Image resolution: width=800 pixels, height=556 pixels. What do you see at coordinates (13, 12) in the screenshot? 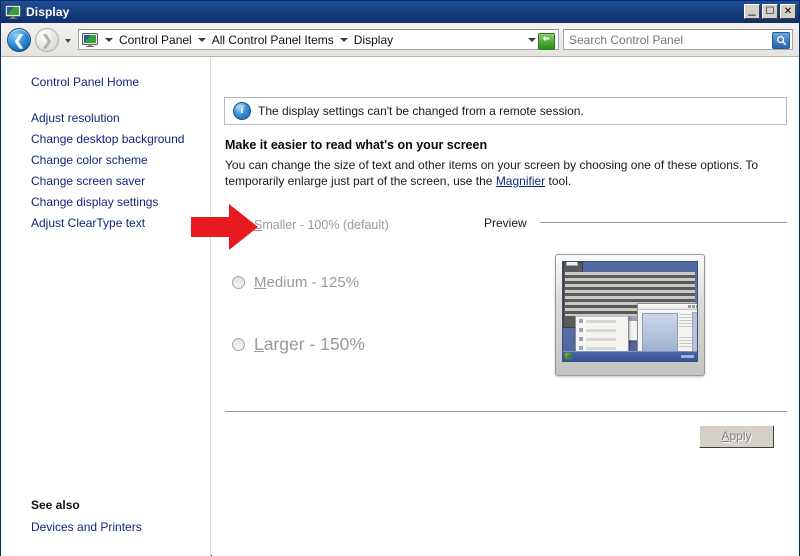
I see `display-monitor-icon` at bounding box center [13, 12].